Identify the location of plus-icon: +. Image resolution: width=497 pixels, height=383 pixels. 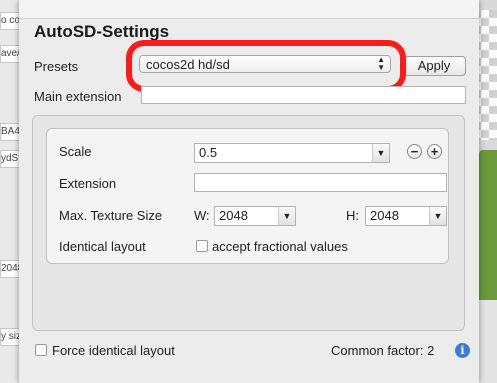
(434, 151).